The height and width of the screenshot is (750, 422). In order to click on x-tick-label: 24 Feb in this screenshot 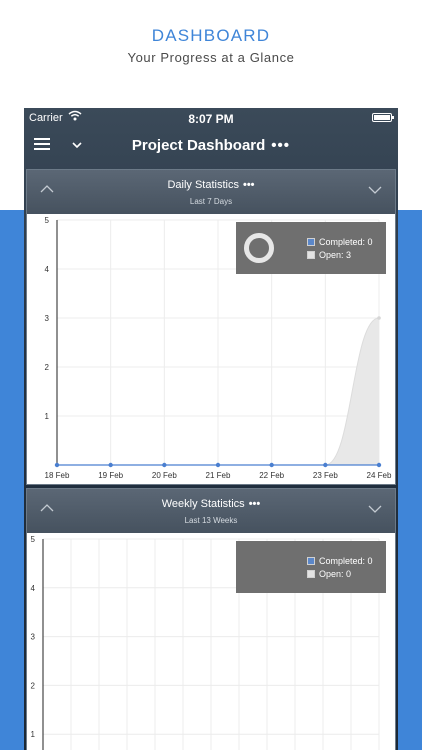, I will do `click(379, 475)`.